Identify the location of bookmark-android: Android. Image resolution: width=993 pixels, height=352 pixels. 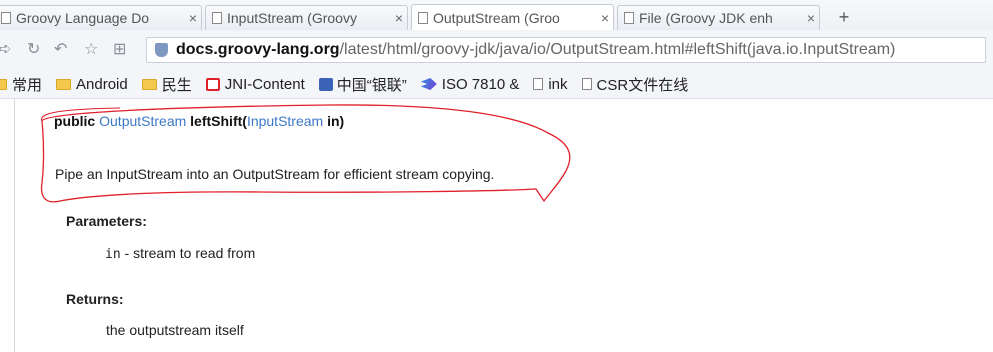
(92, 84).